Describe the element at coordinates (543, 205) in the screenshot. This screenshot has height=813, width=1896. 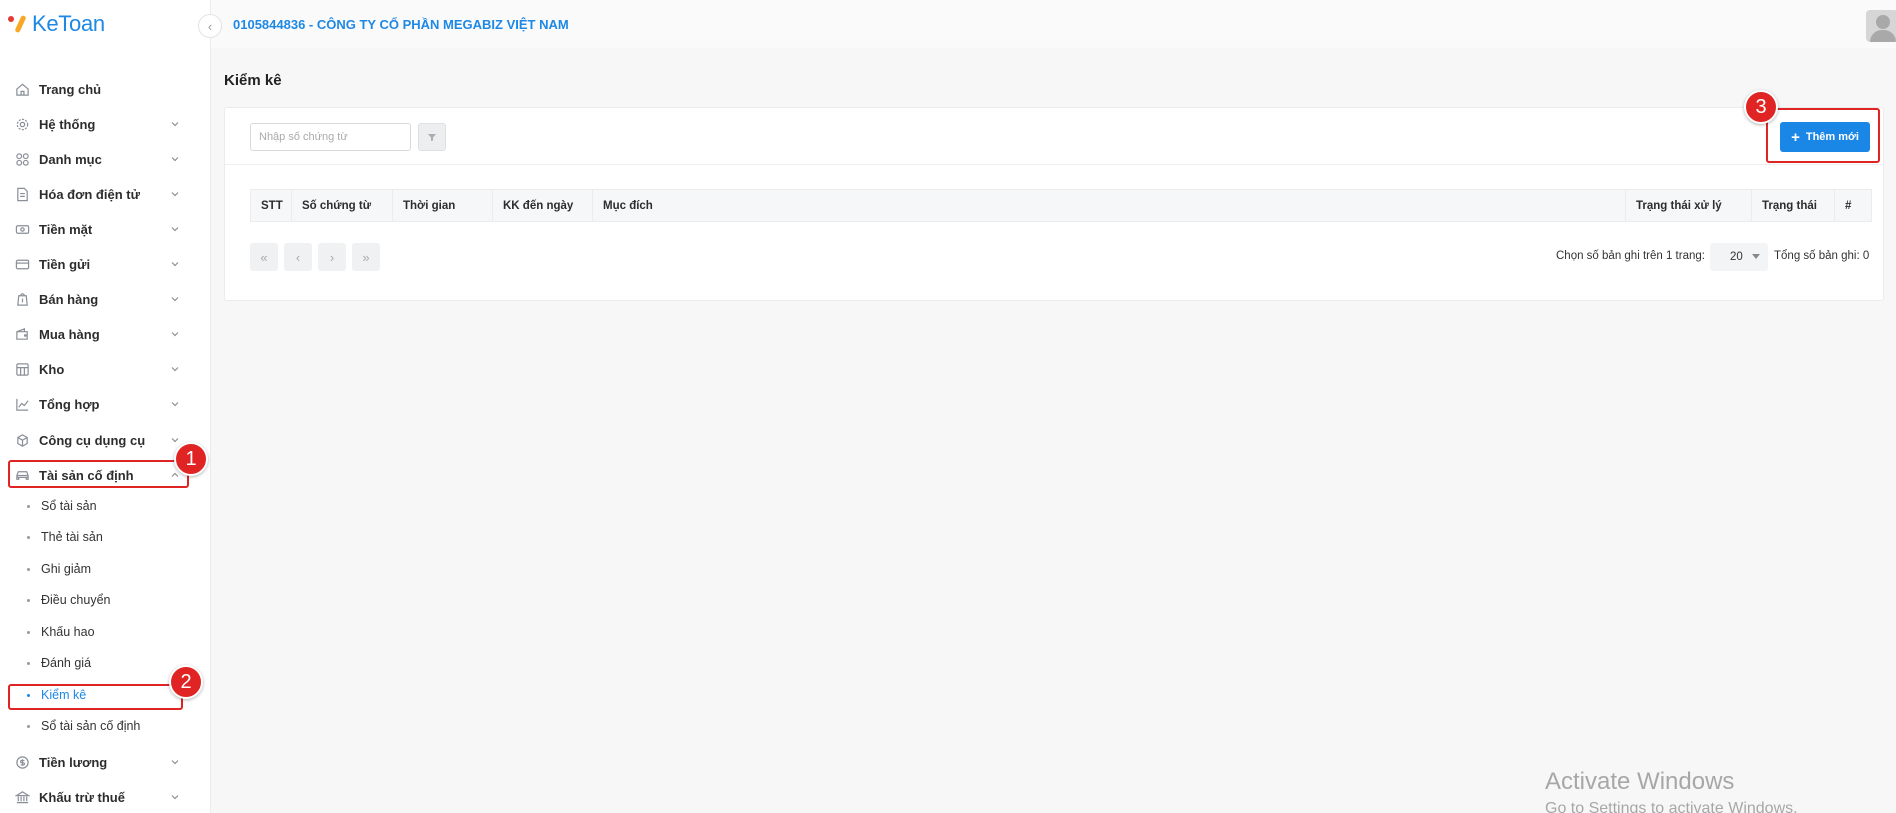
I see `column-header-check-to-date: KK đến ngày` at that location.